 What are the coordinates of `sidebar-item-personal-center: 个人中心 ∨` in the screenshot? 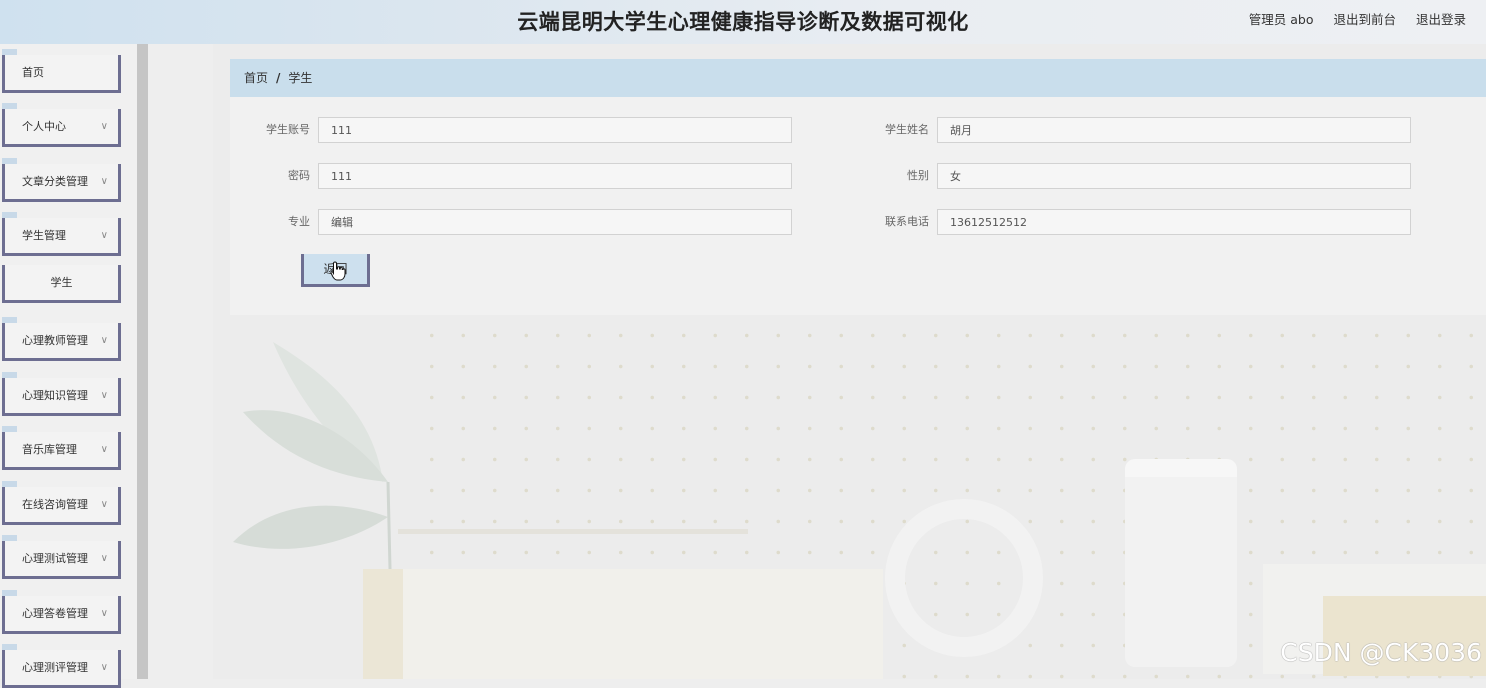 It's located at (61, 125).